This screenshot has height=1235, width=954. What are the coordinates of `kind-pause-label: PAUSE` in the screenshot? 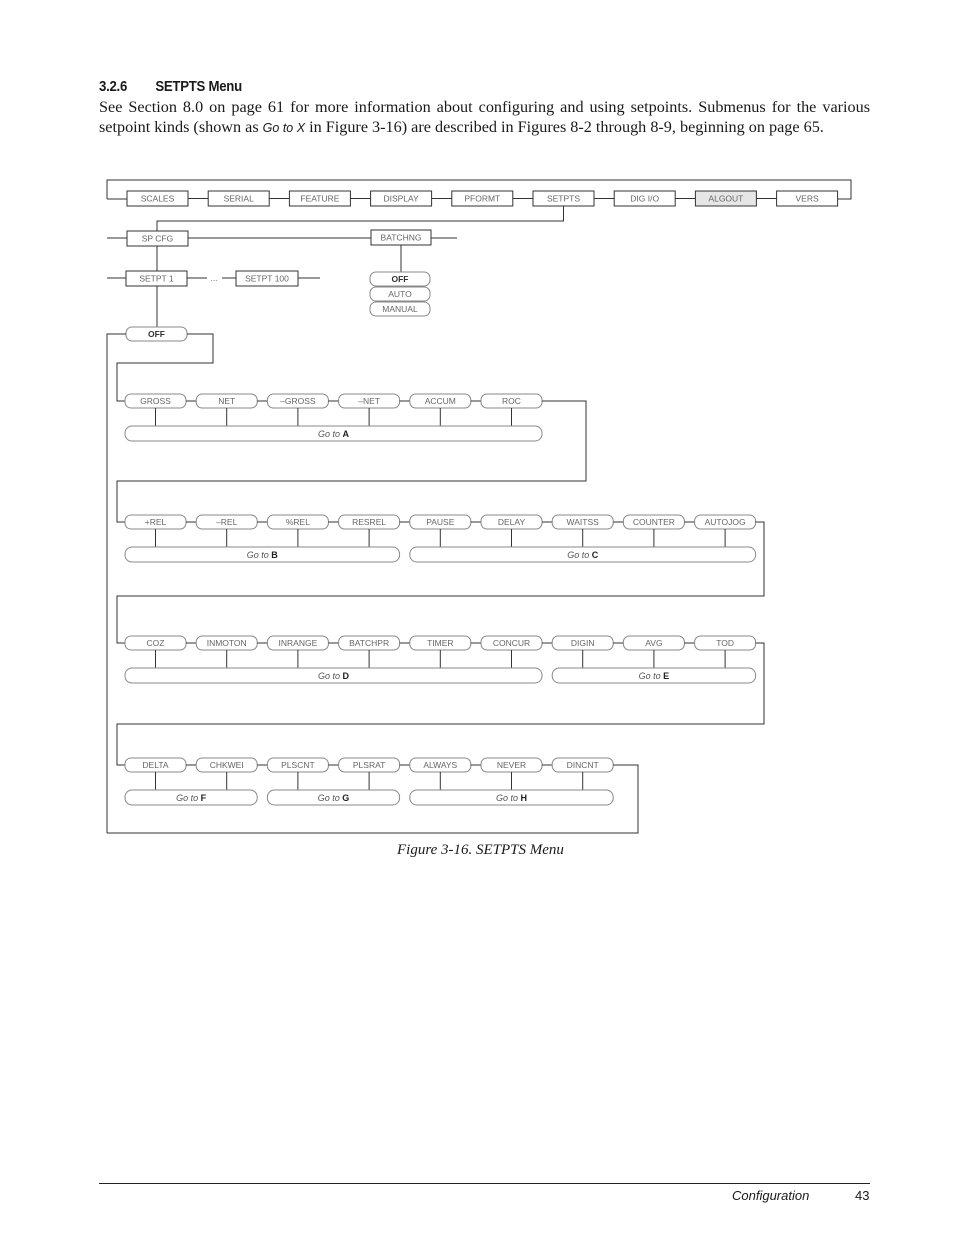 It's located at (440, 522).